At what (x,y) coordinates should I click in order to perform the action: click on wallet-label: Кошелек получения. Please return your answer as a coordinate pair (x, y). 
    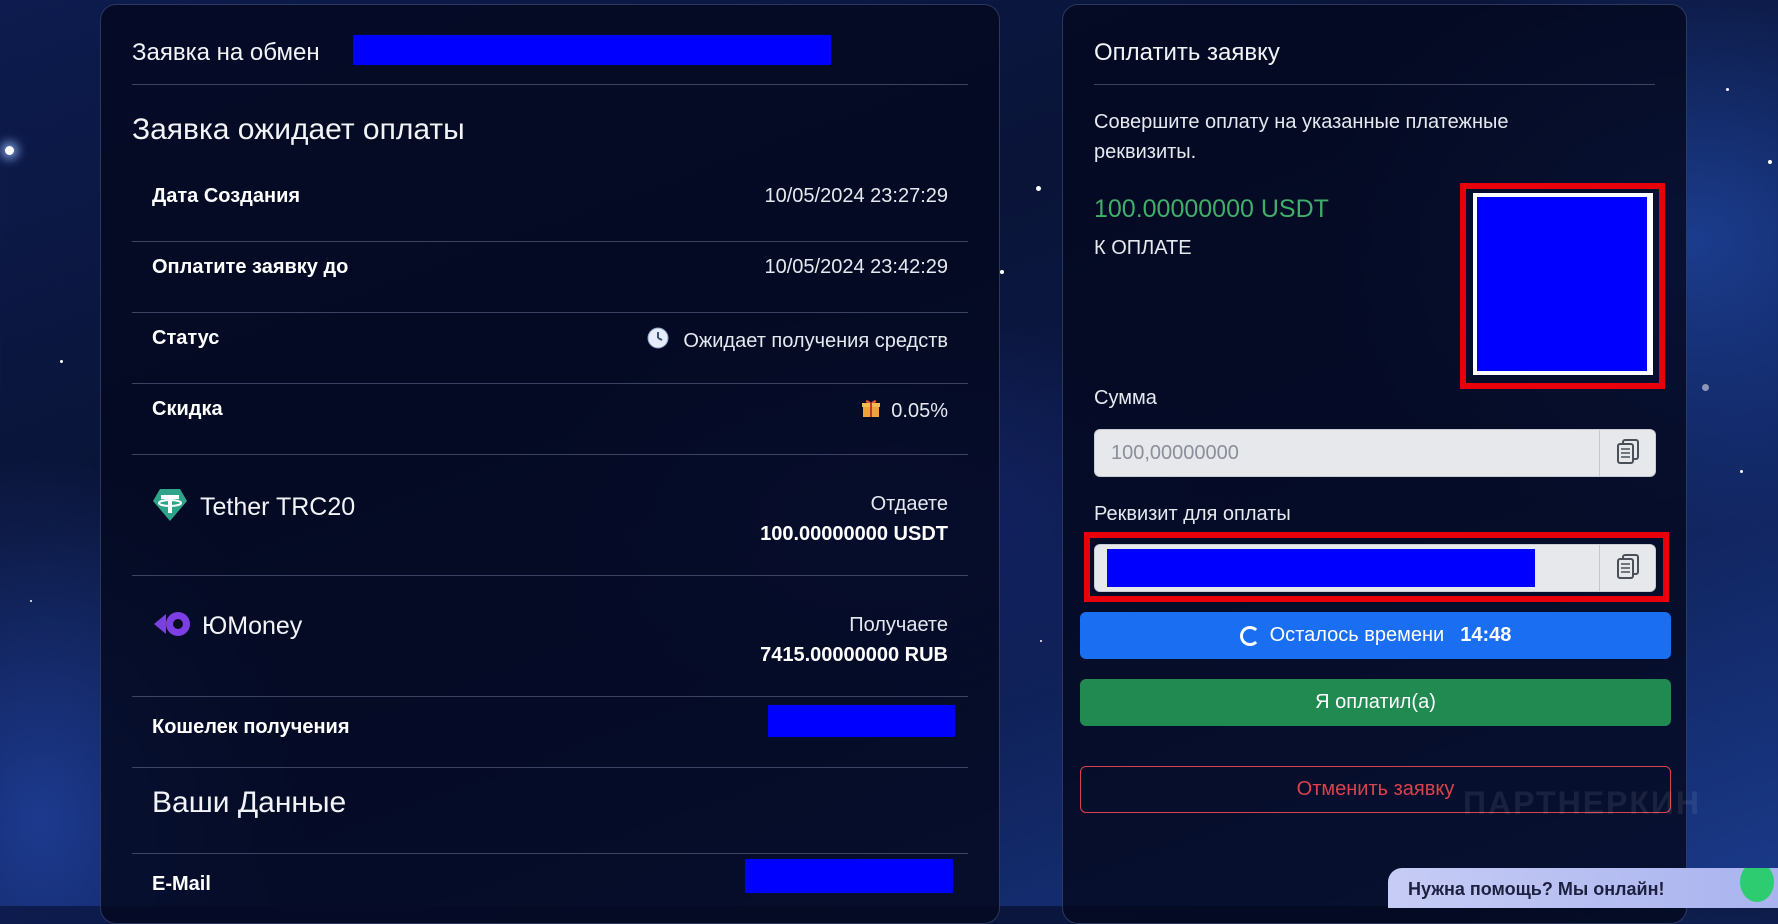
    Looking at the image, I should click on (251, 727).